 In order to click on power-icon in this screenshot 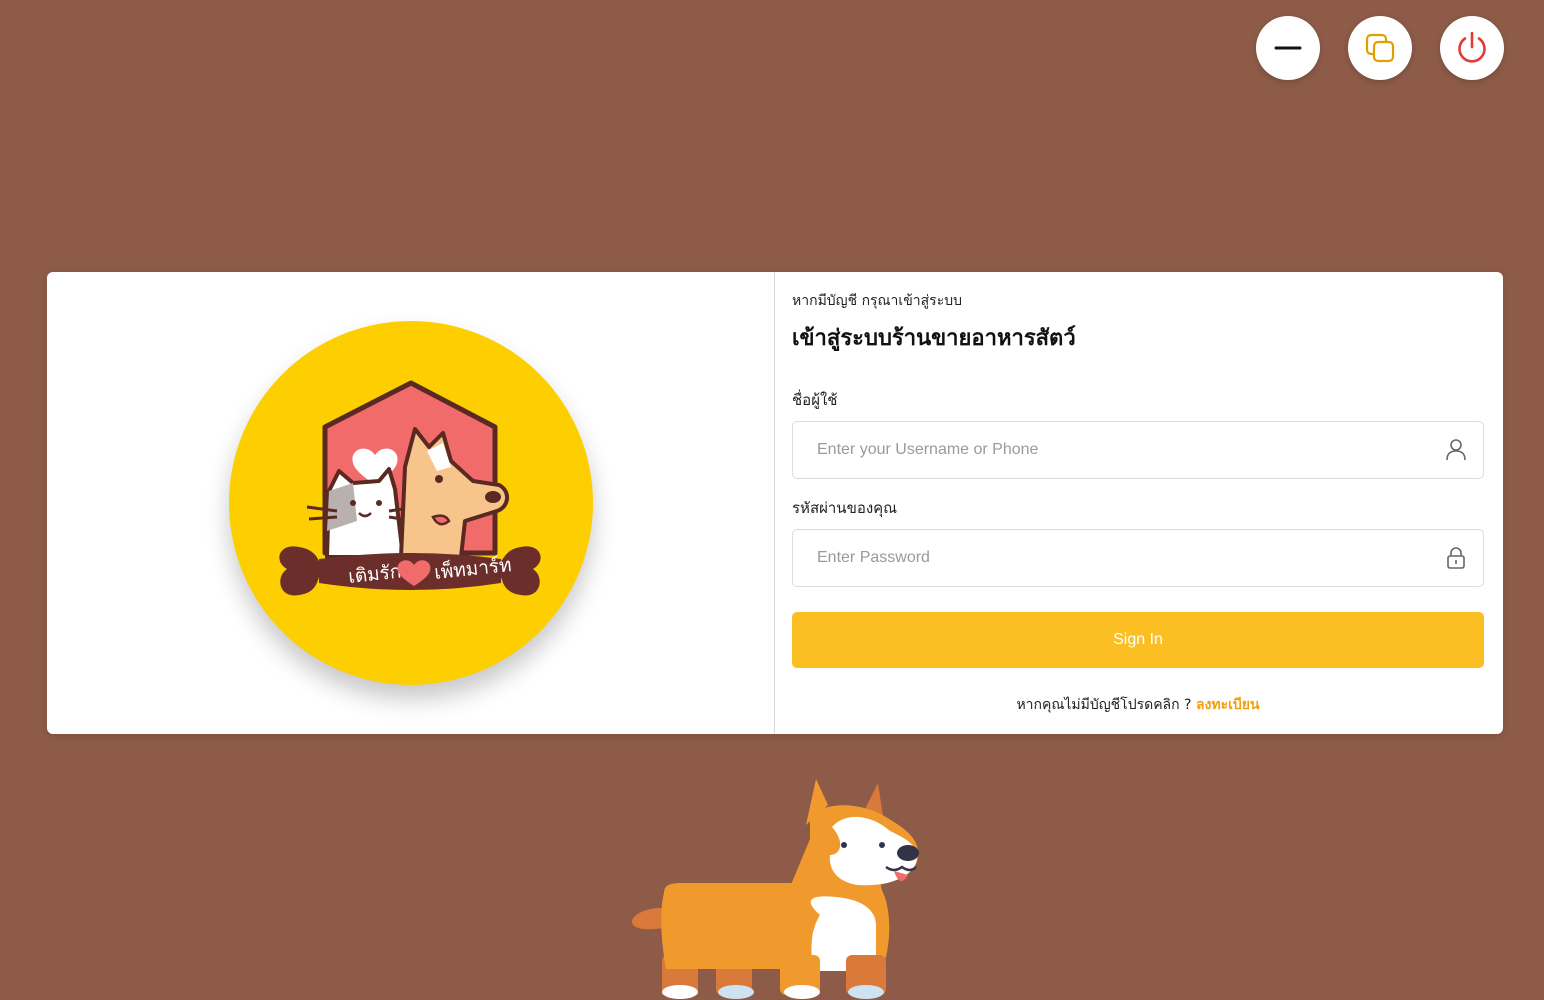, I will do `click(1472, 47)`.